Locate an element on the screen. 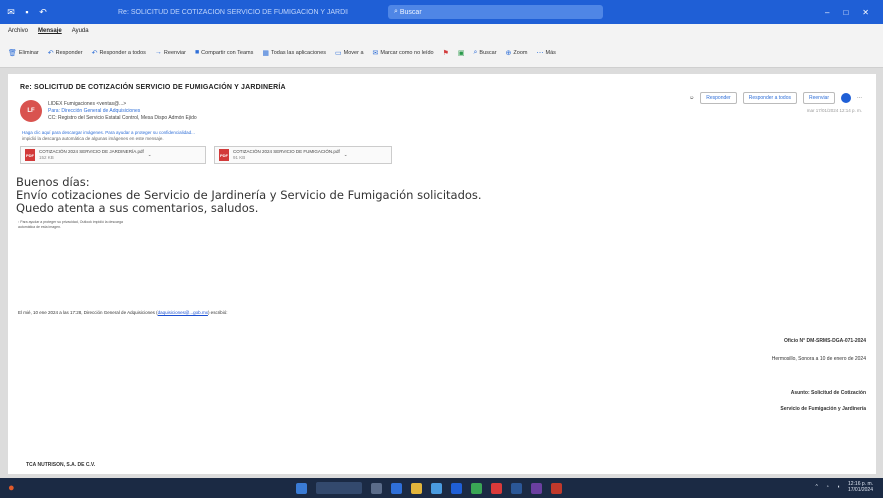 This screenshot has height=498, width=883. excel-icon is located at coordinates (476, 488).